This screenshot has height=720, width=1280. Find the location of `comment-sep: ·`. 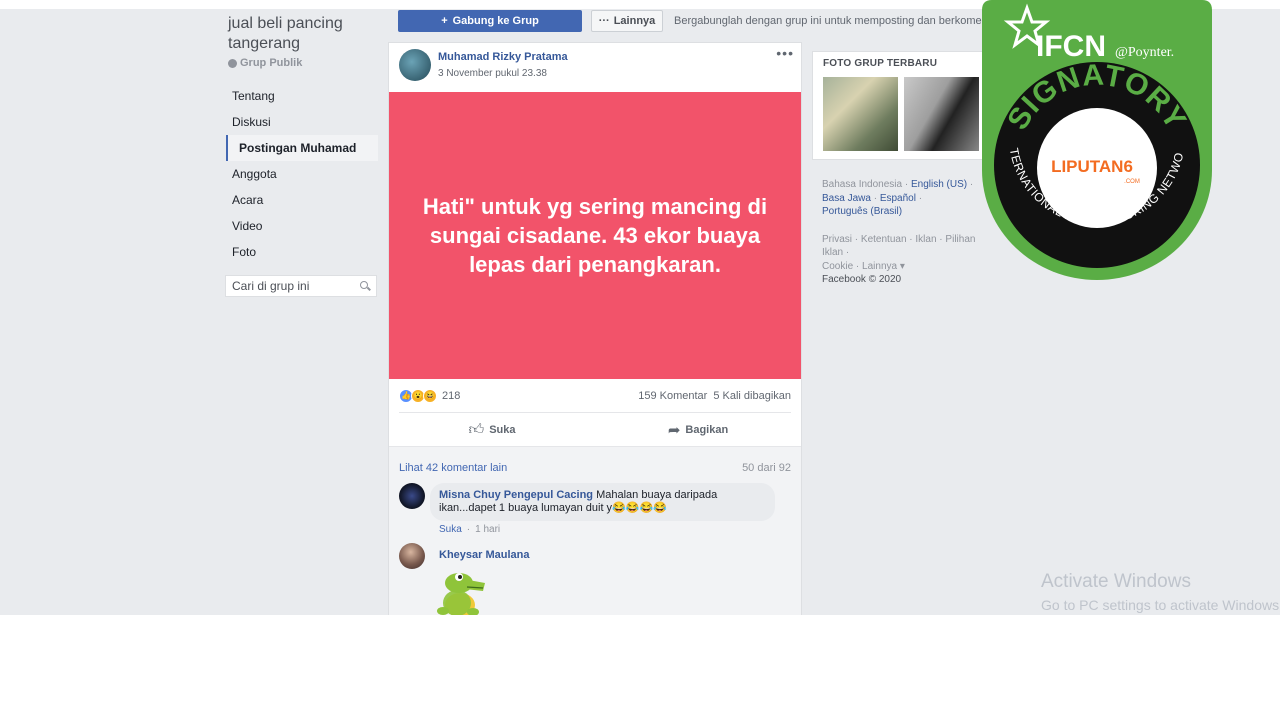

comment-sep: · is located at coordinates (468, 529).